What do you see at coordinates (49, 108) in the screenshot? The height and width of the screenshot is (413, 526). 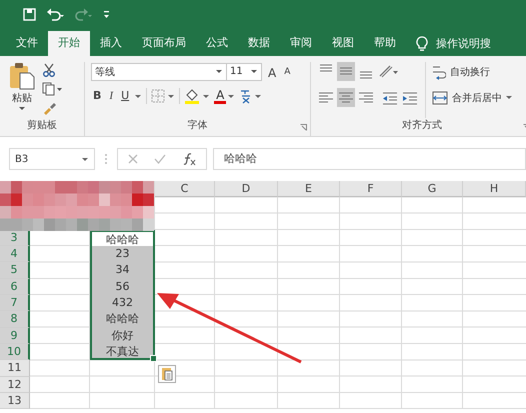 I see `paintbrush-icon` at bounding box center [49, 108].